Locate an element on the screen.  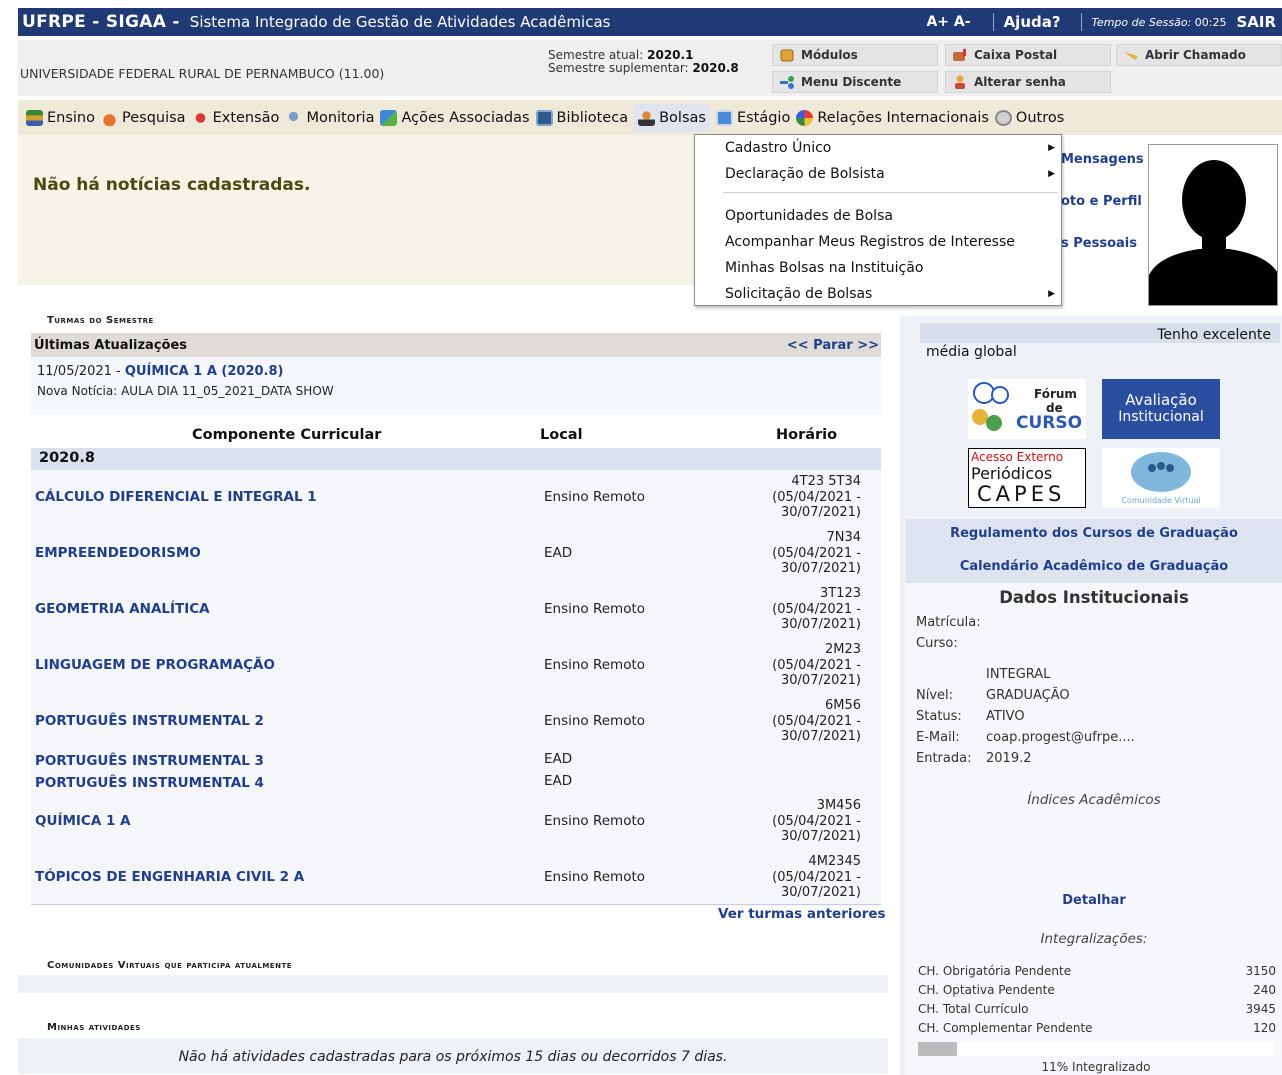
ch-row: CH. Optativa Pendente 240 is located at coordinates (1097, 990).